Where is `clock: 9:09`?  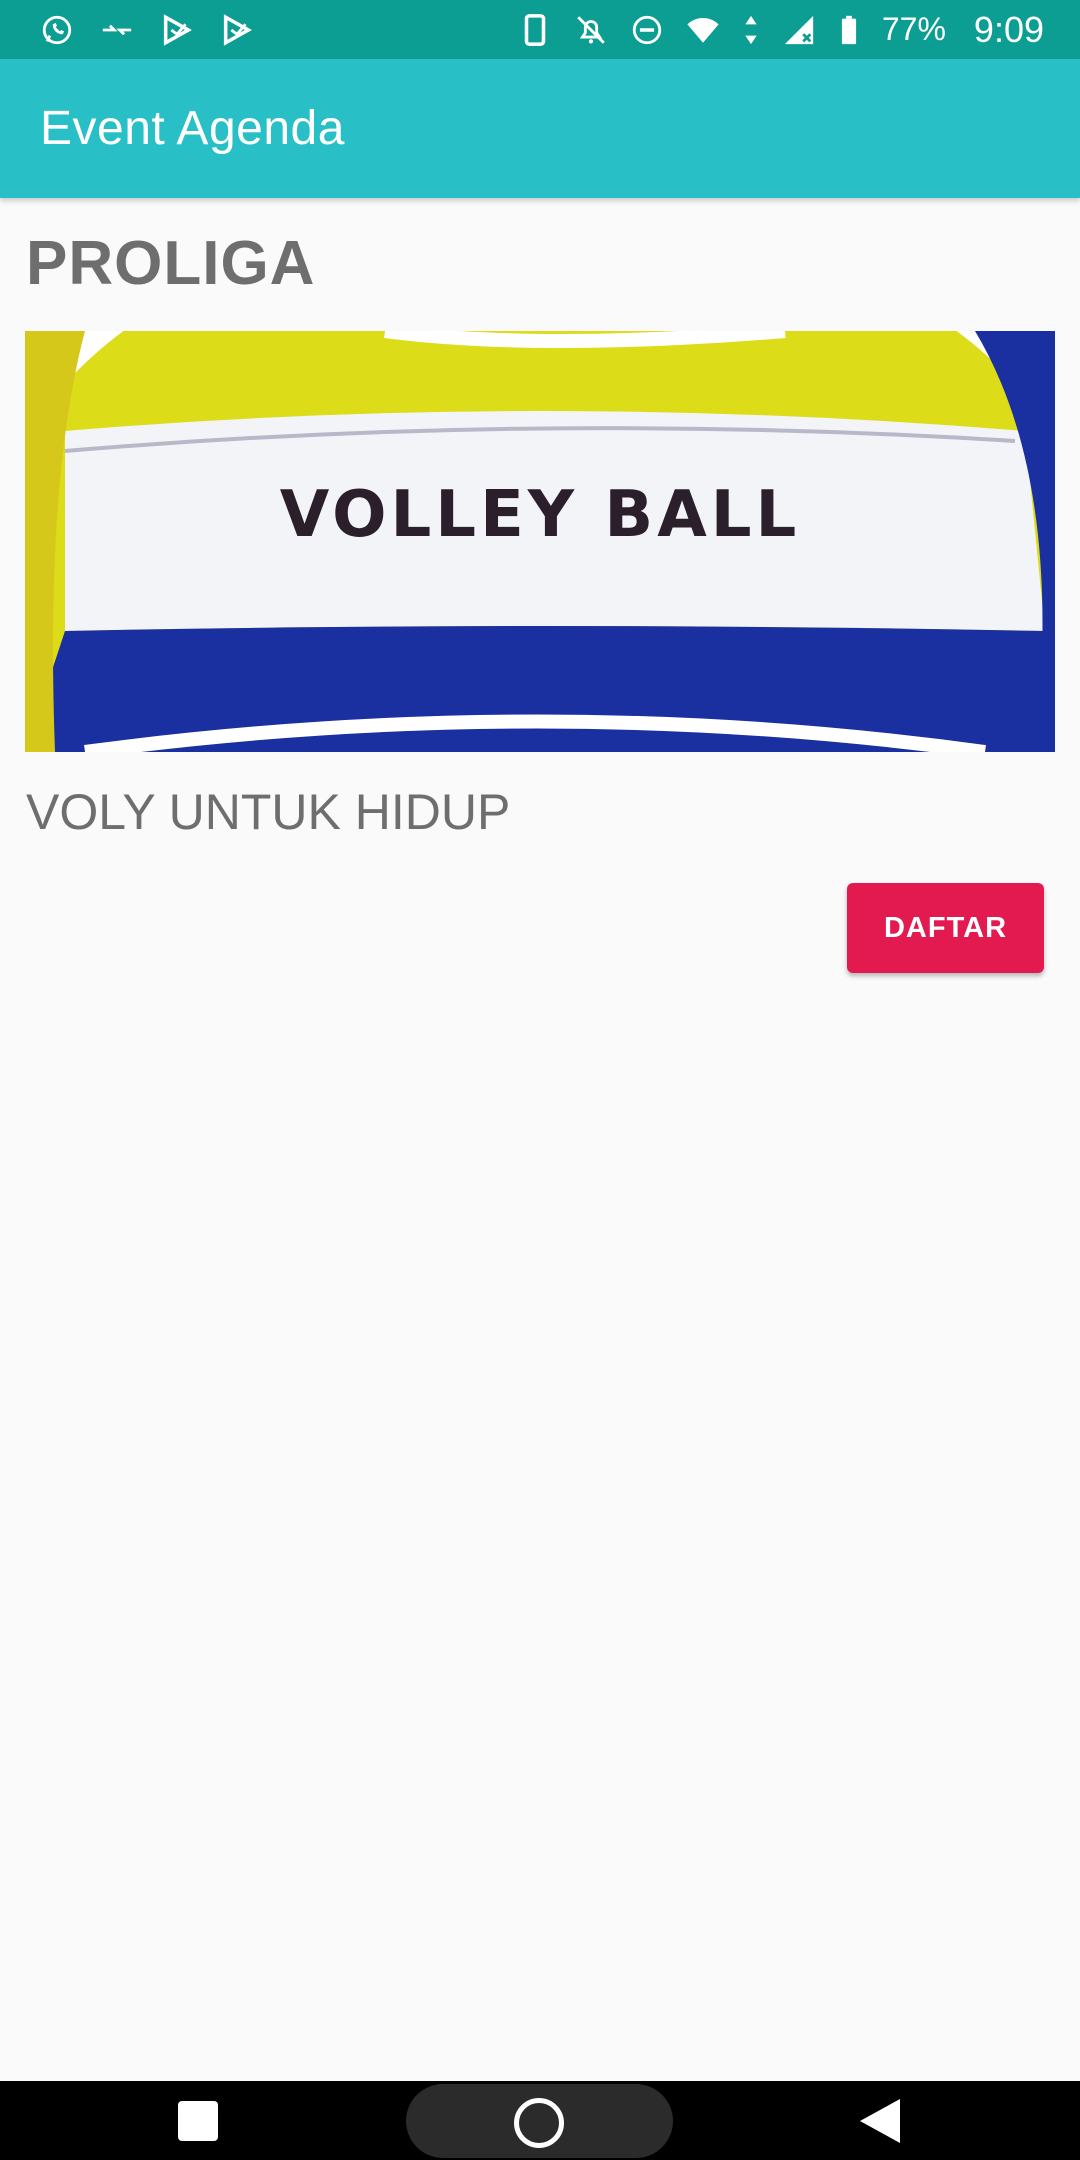 clock: 9:09 is located at coordinates (1008, 29).